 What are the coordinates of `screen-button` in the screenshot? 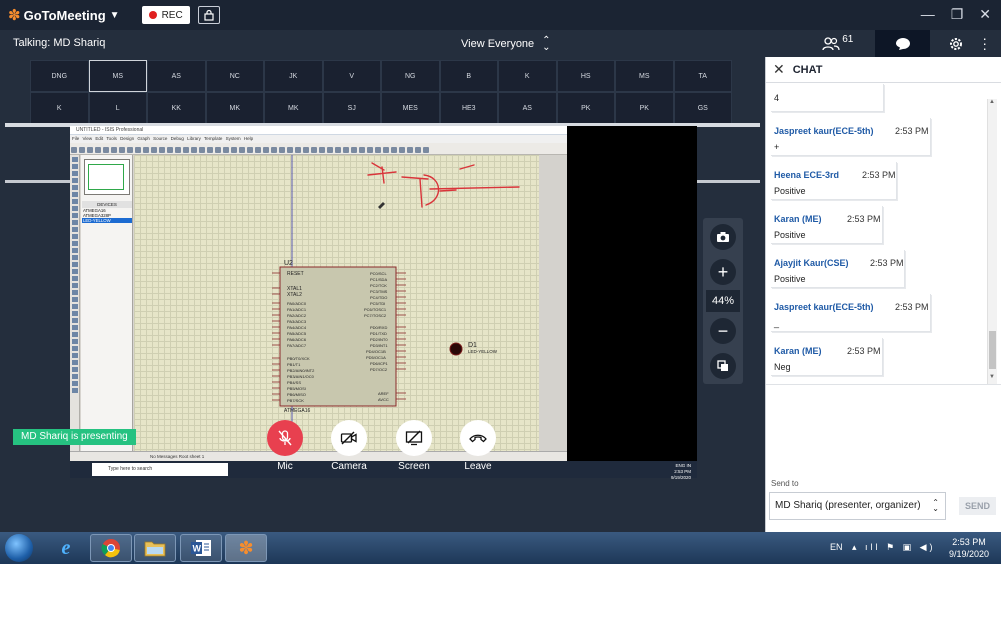 It's located at (414, 438).